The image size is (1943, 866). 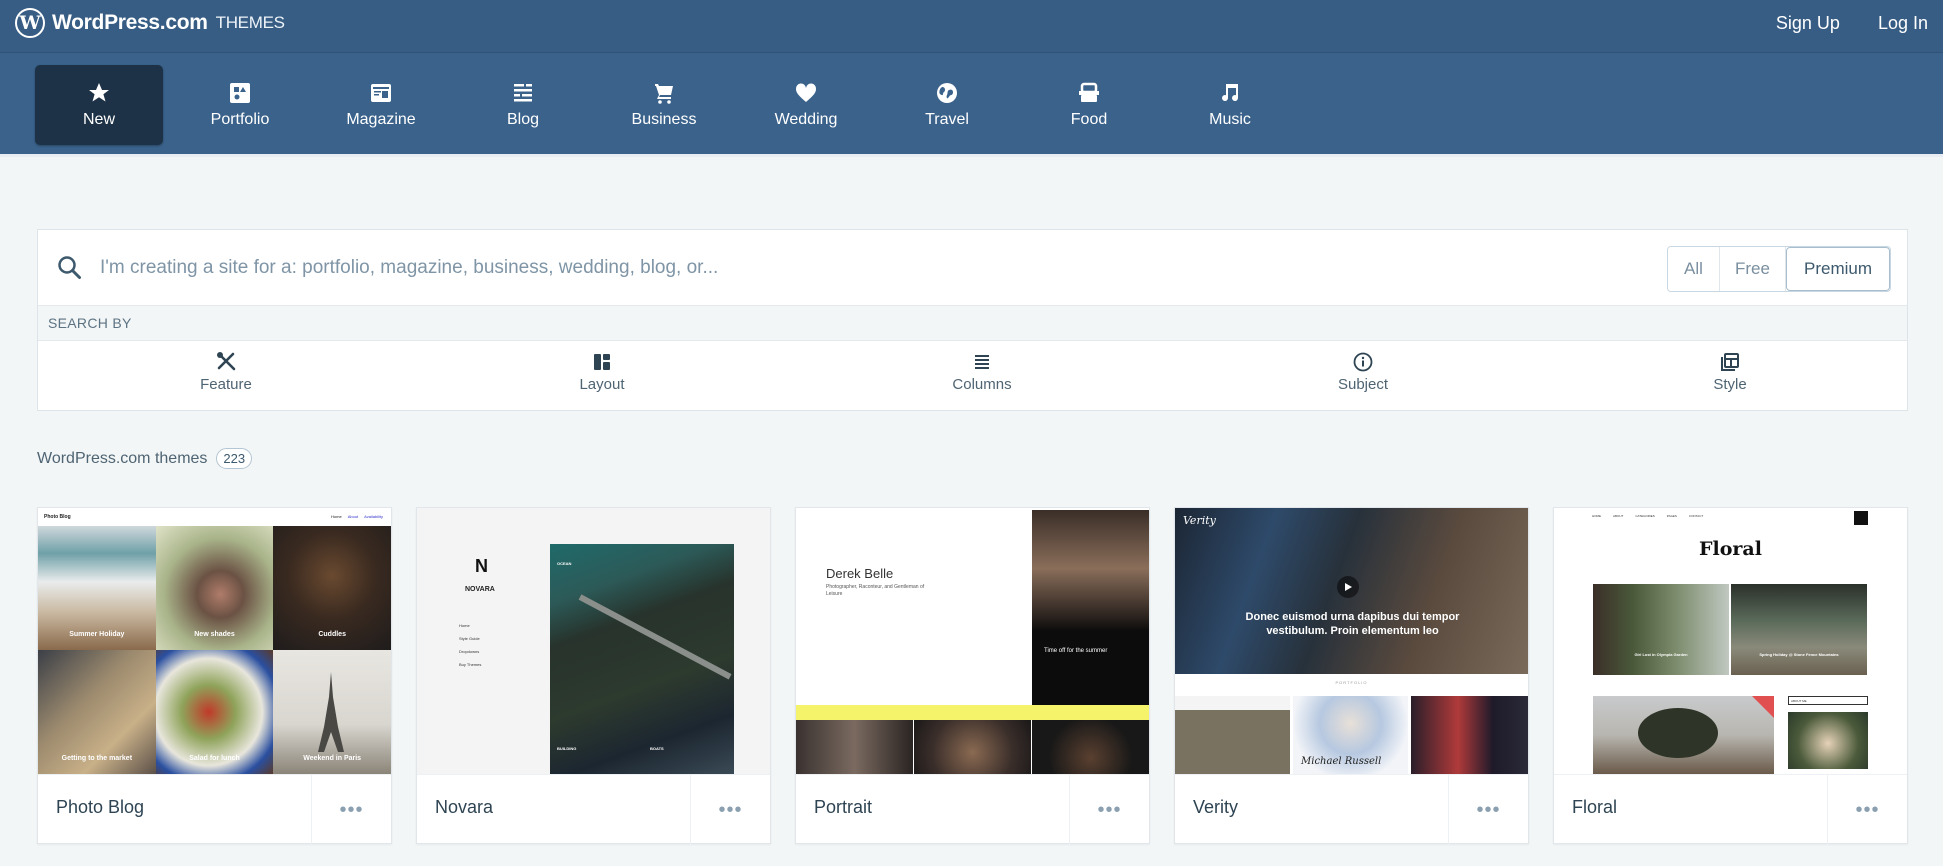 I want to click on category-new: New, so click(x=99, y=105).